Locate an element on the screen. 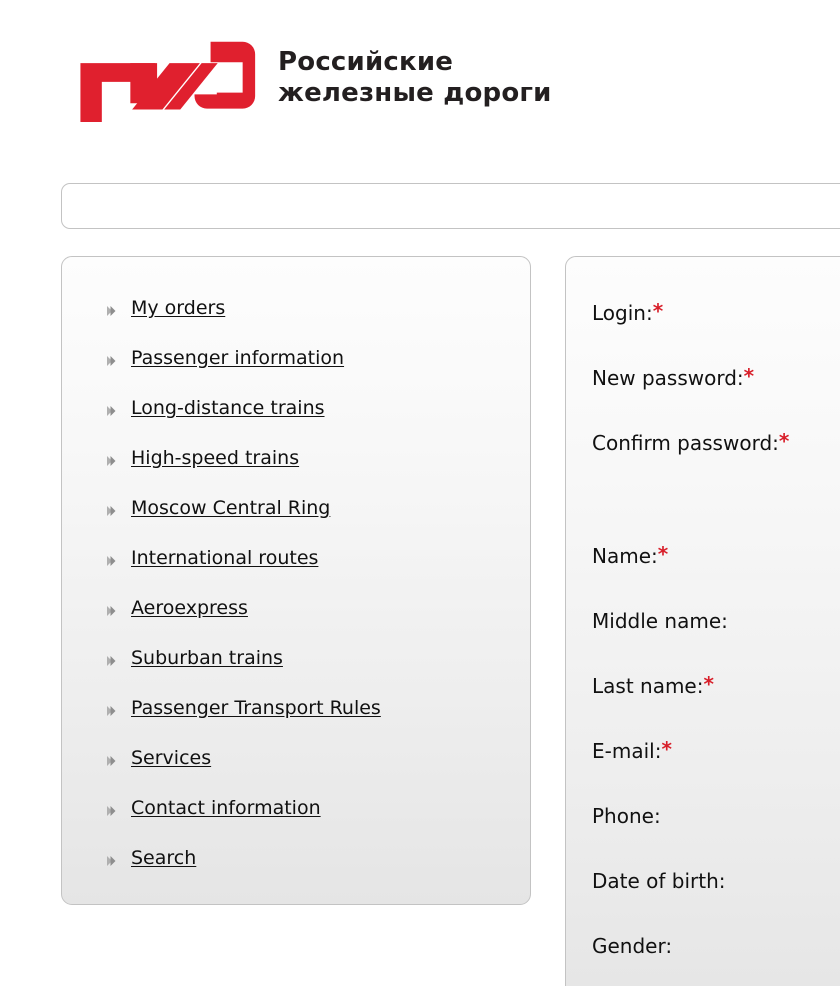  form-field-label: Middle name: is located at coordinates (660, 621).